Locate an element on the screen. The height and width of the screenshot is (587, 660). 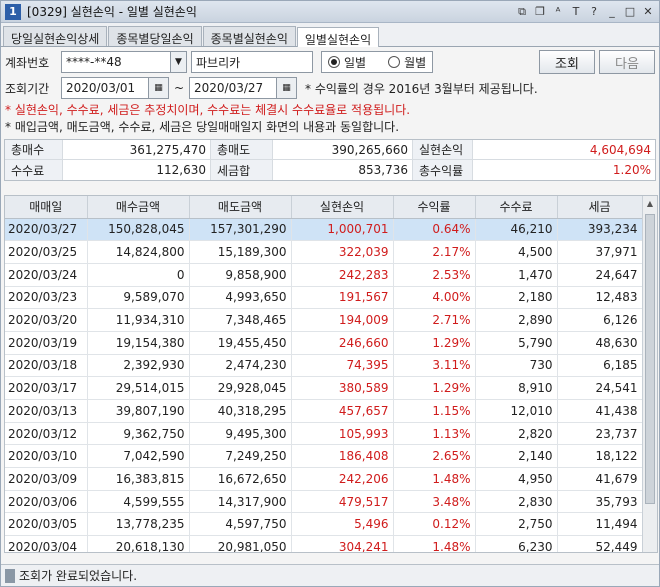
scroll-up-icon: ▲ is located at coordinates (650, 203).